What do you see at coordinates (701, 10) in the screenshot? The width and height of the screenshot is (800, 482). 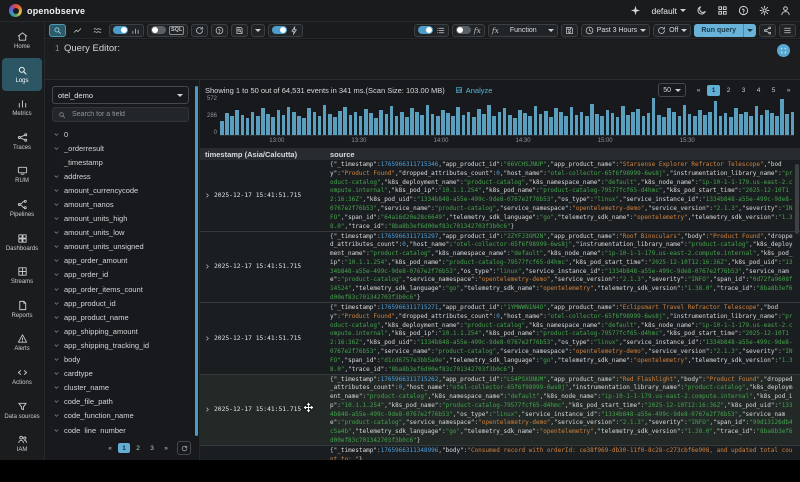 I see `theme-toggle-icon` at bounding box center [701, 10].